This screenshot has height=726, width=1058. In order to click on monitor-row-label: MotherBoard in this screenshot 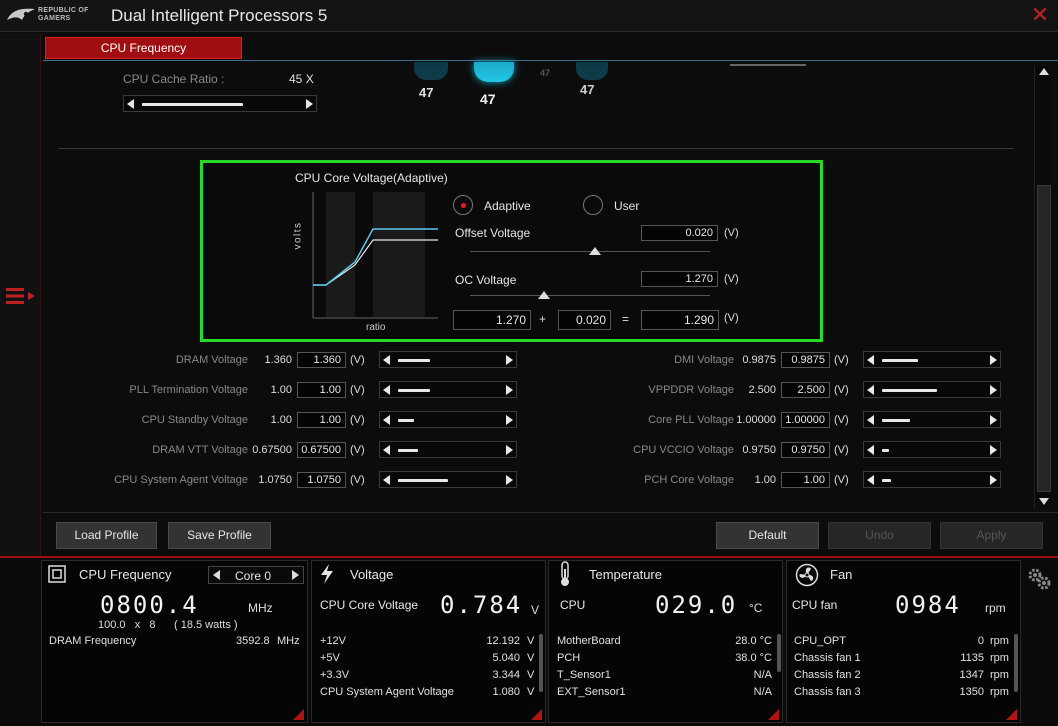, I will do `click(589, 641)`.